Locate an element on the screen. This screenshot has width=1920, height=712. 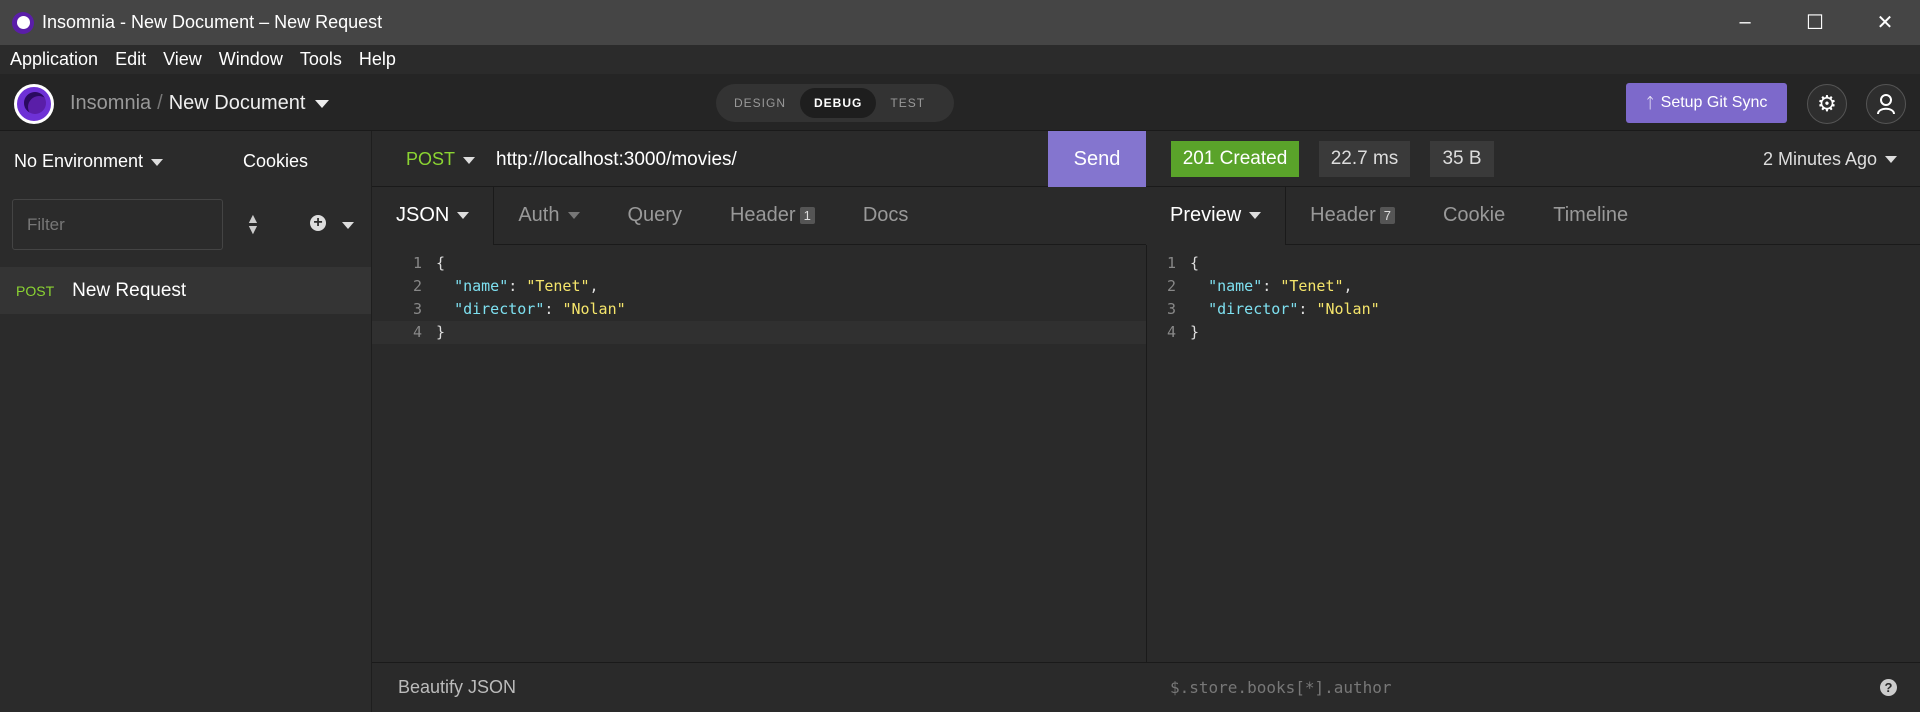
menu-application: Application is located at coordinates (54, 59).